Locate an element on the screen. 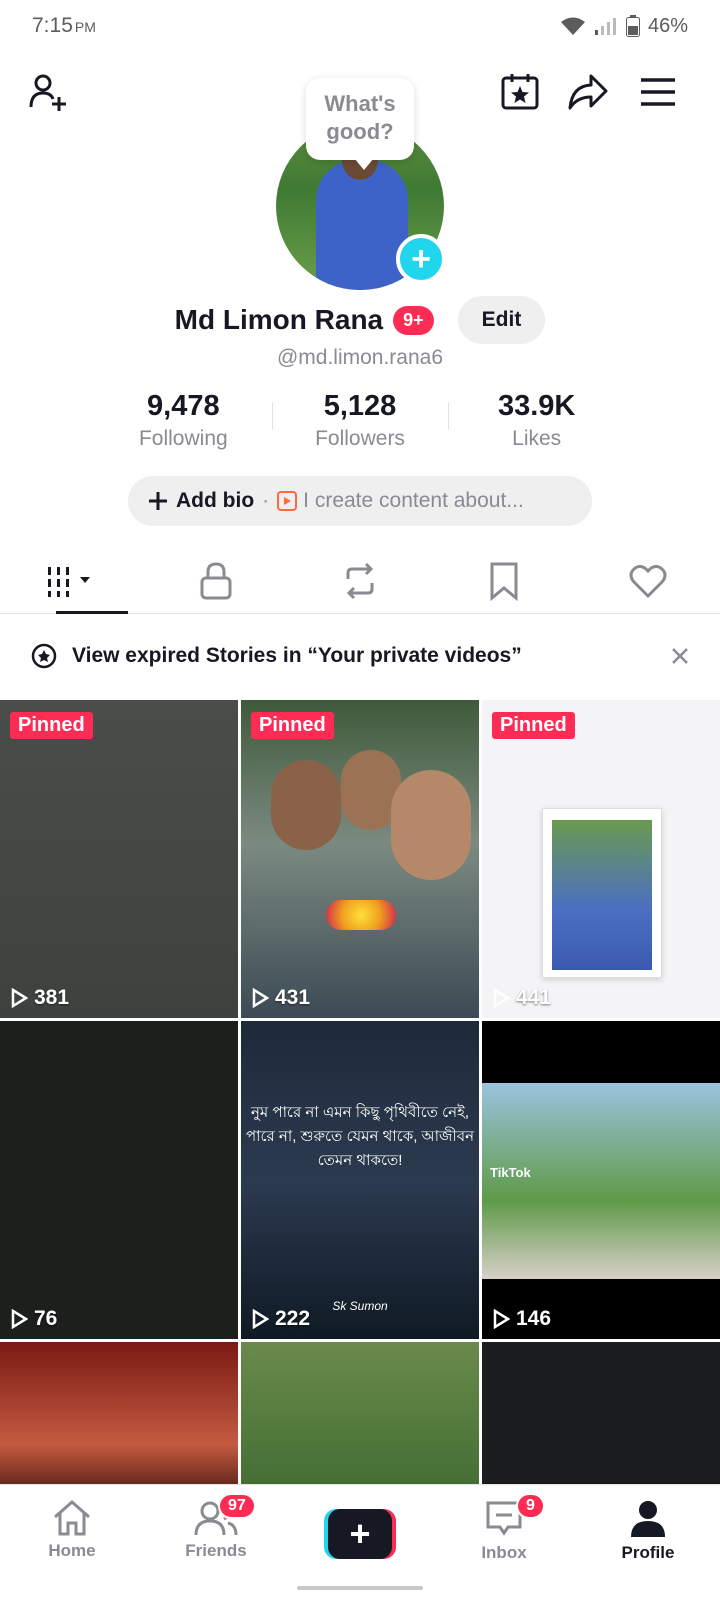 The width and height of the screenshot is (720, 1600). nav-friends: 97 Friends is located at coordinates (216, 1542).